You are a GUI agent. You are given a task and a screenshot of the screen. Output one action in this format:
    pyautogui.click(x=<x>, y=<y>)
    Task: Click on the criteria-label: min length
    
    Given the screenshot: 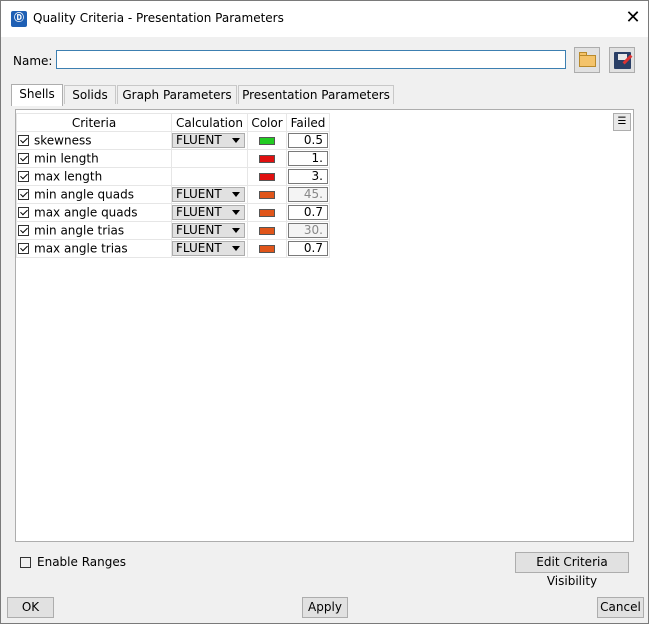 What is the action you would take?
    pyautogui.click(x=66, y=158)
    